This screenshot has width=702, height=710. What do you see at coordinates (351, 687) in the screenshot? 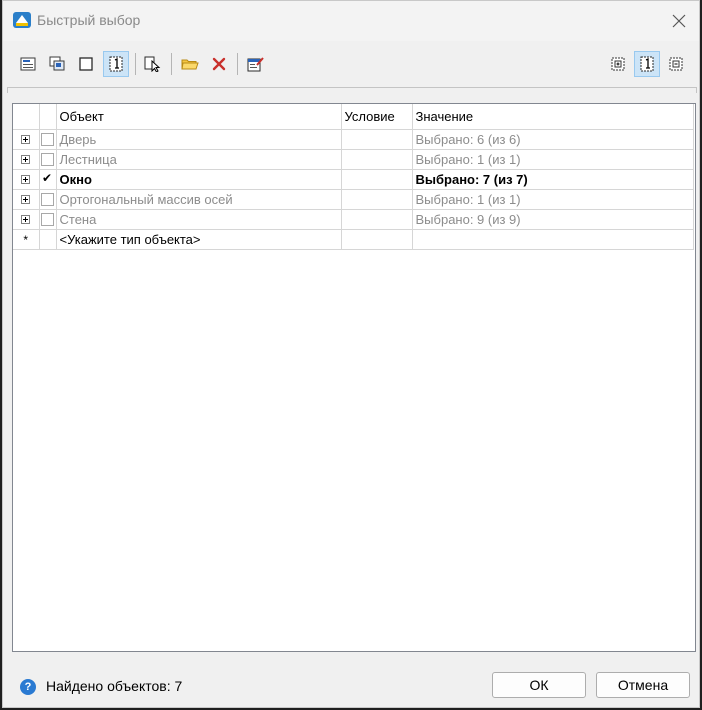
I see `status-bar: ? Найдено объектов: 7 ОК Отмена` at bounding box center [351, 687].